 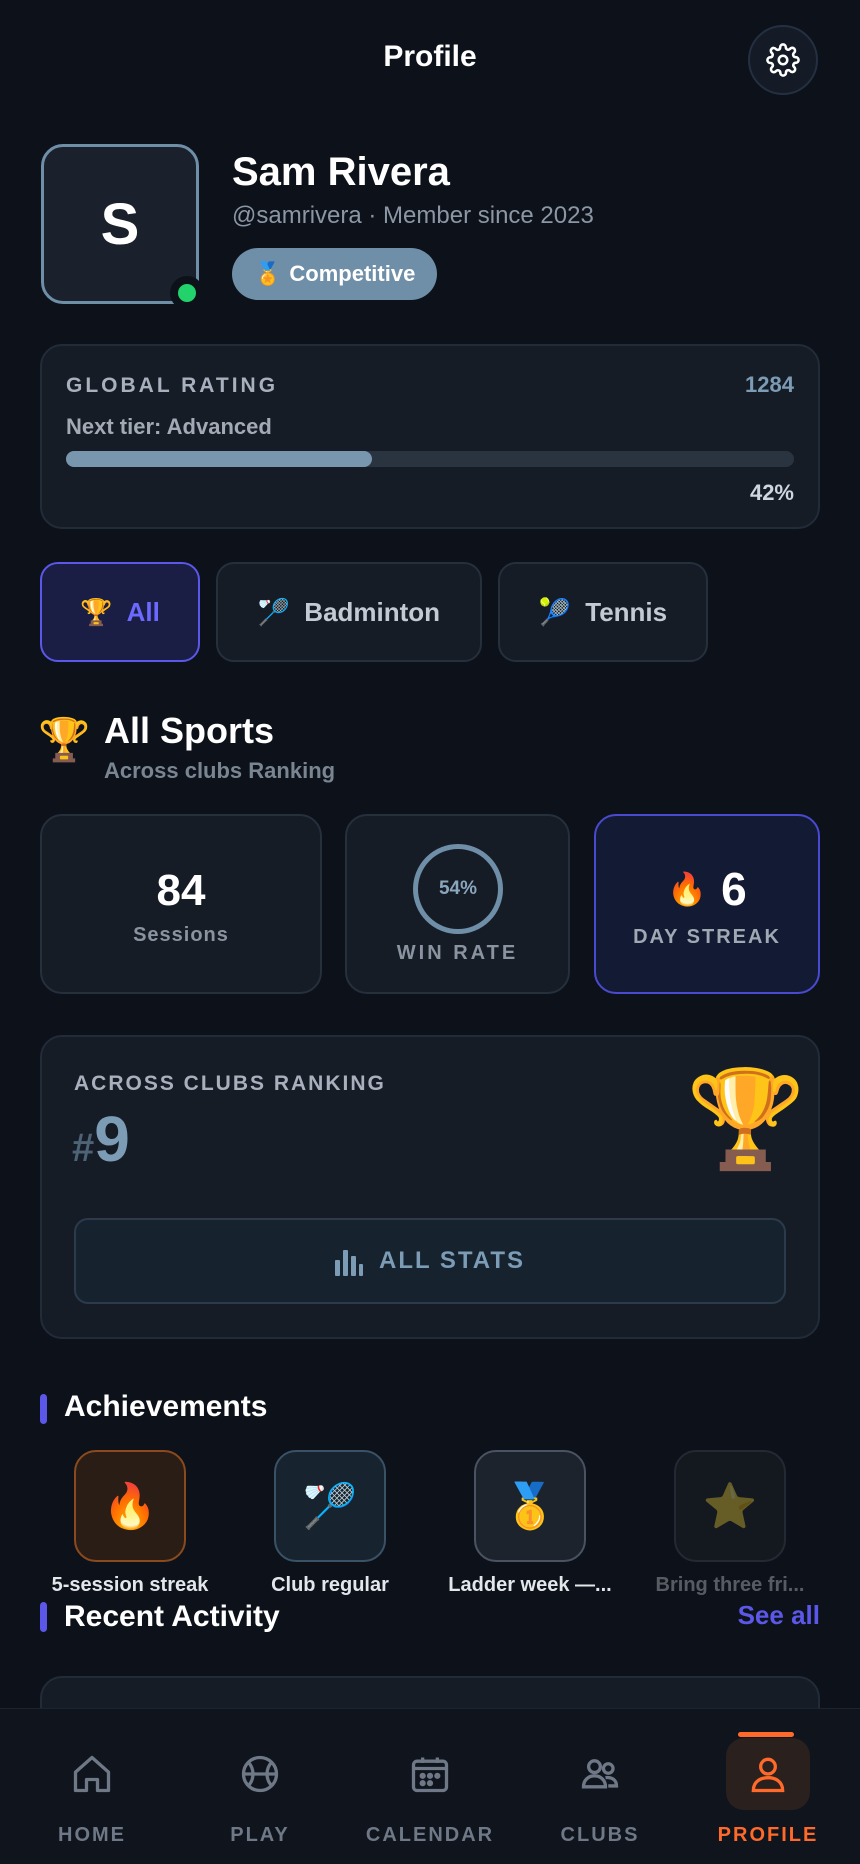 What do you see at coordinates (92, 1835) in the screenshot?
I see `nav-label: HOME` at bounding box center [92, 1835].